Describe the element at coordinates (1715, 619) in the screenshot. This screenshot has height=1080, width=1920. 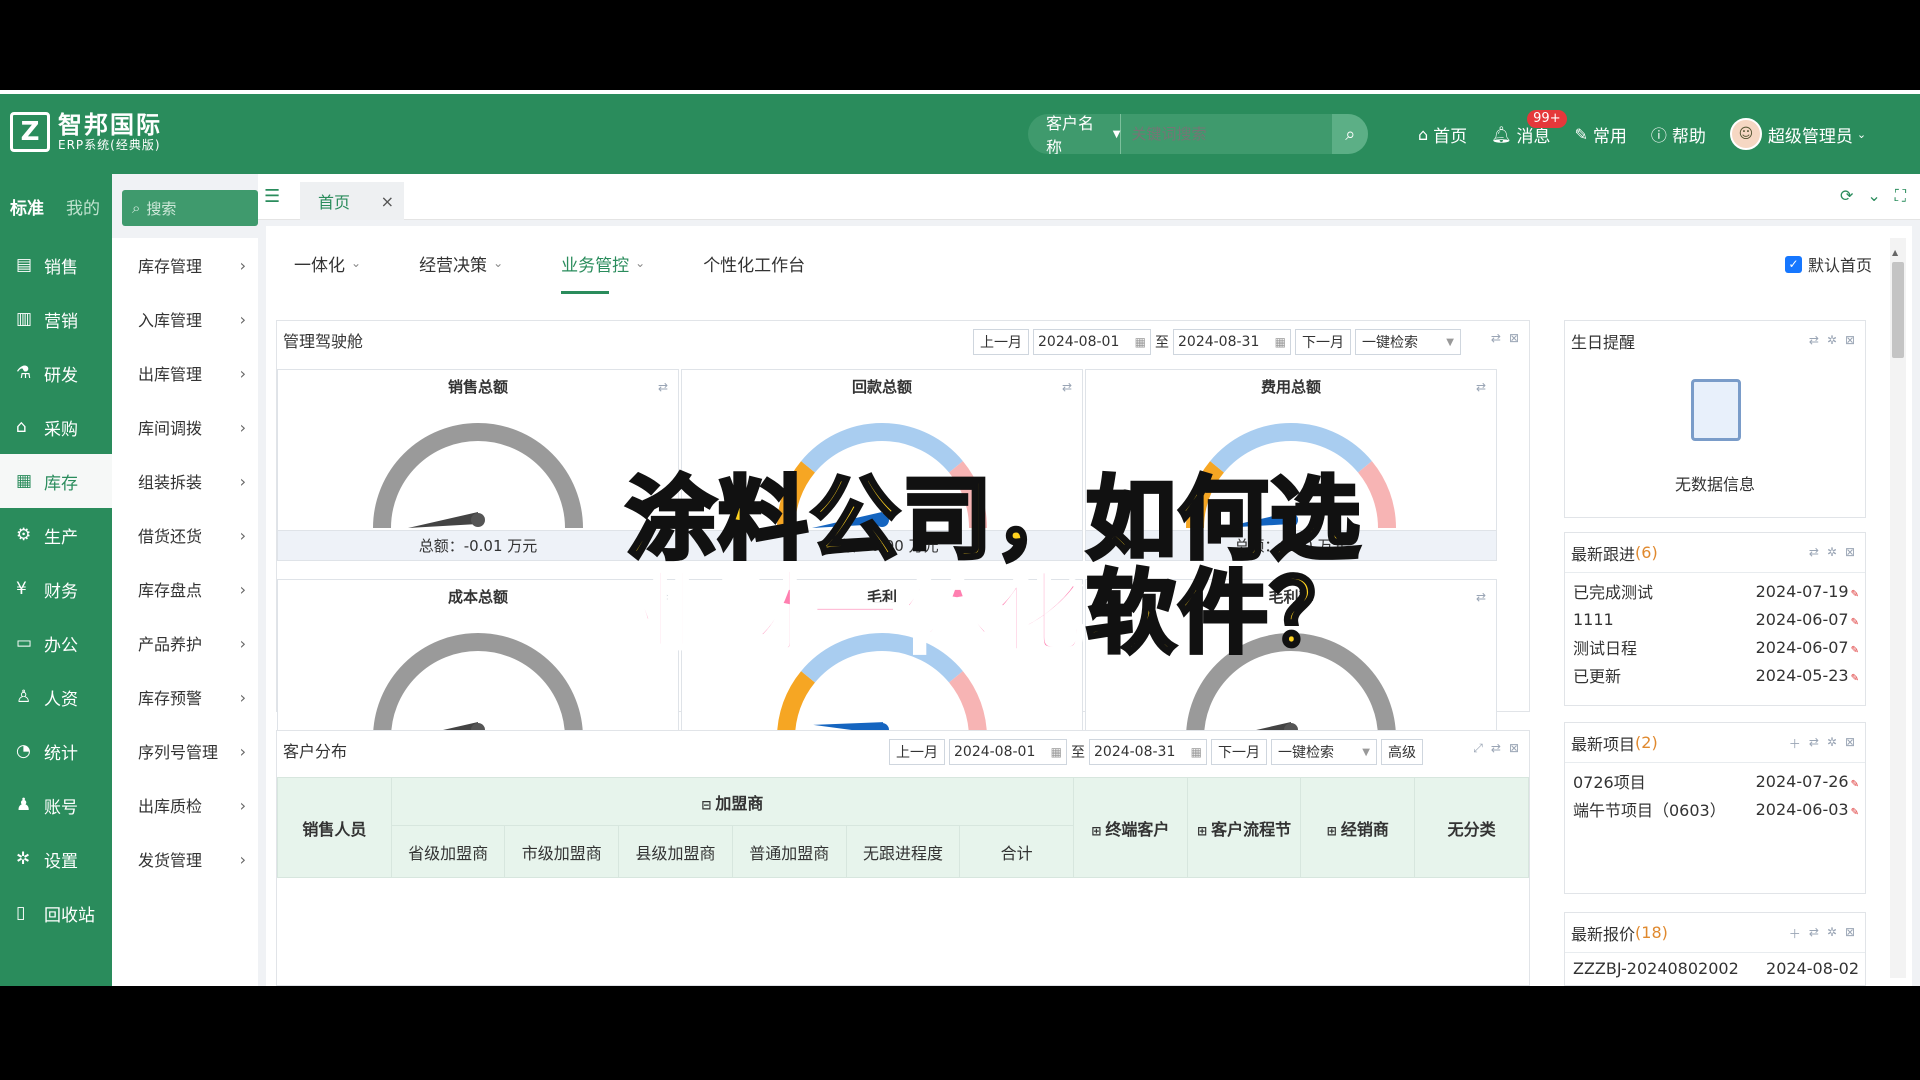
I see `list-item: 1111 2024-06-07` at that location.